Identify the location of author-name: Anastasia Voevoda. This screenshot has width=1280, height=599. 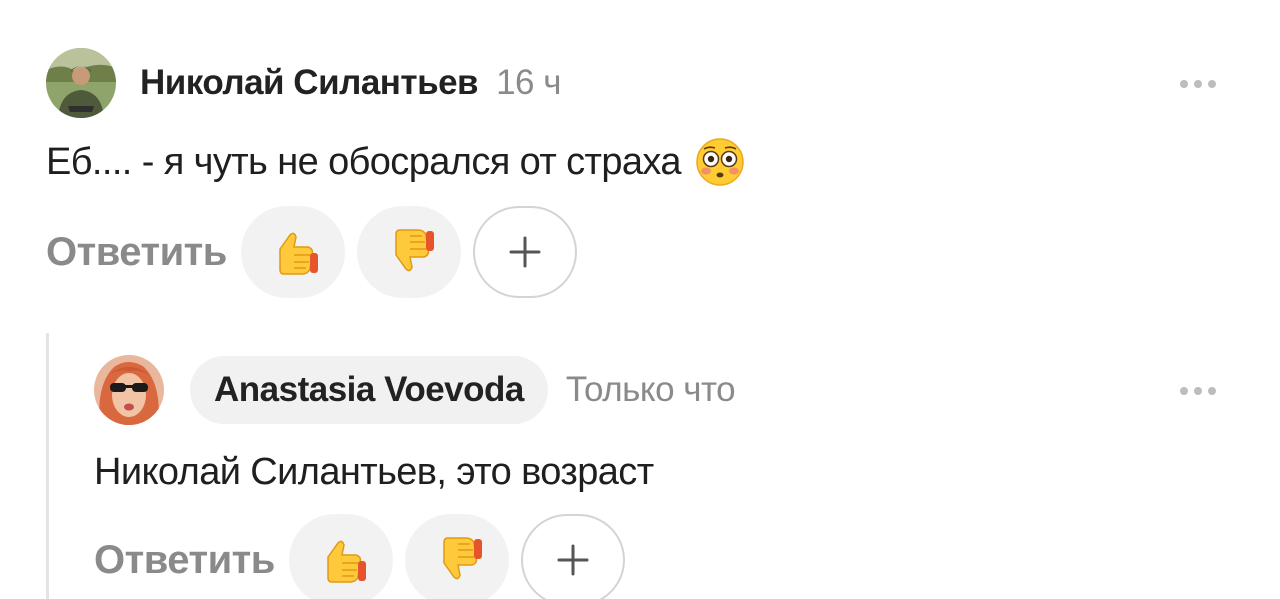
(369, 390).